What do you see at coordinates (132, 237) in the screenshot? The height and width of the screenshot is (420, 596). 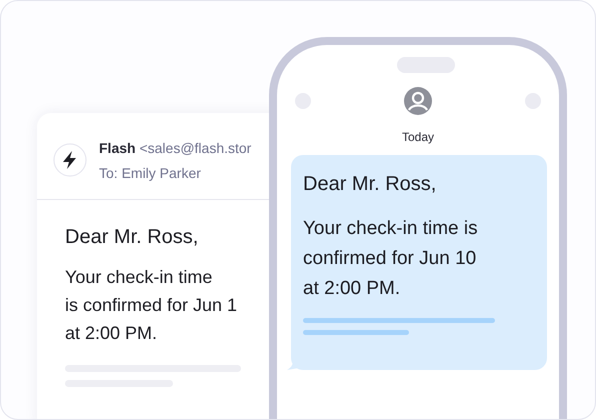 I see `email-greeting: Dear Mr. Ross,` at bounding box center [132, 237].